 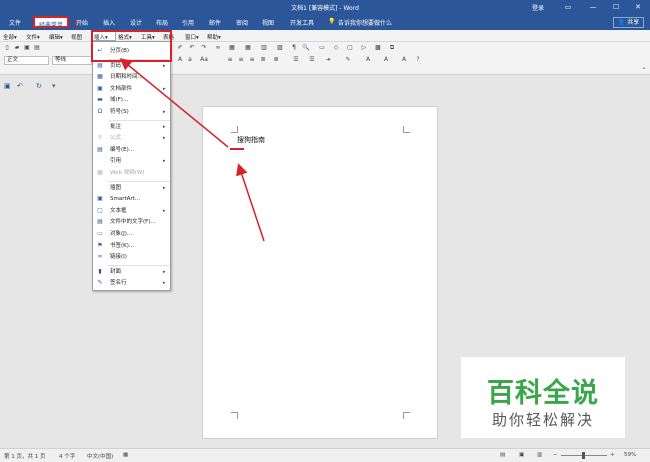 I want to click on tab-layout: 布局, so click(x=162, y=22).